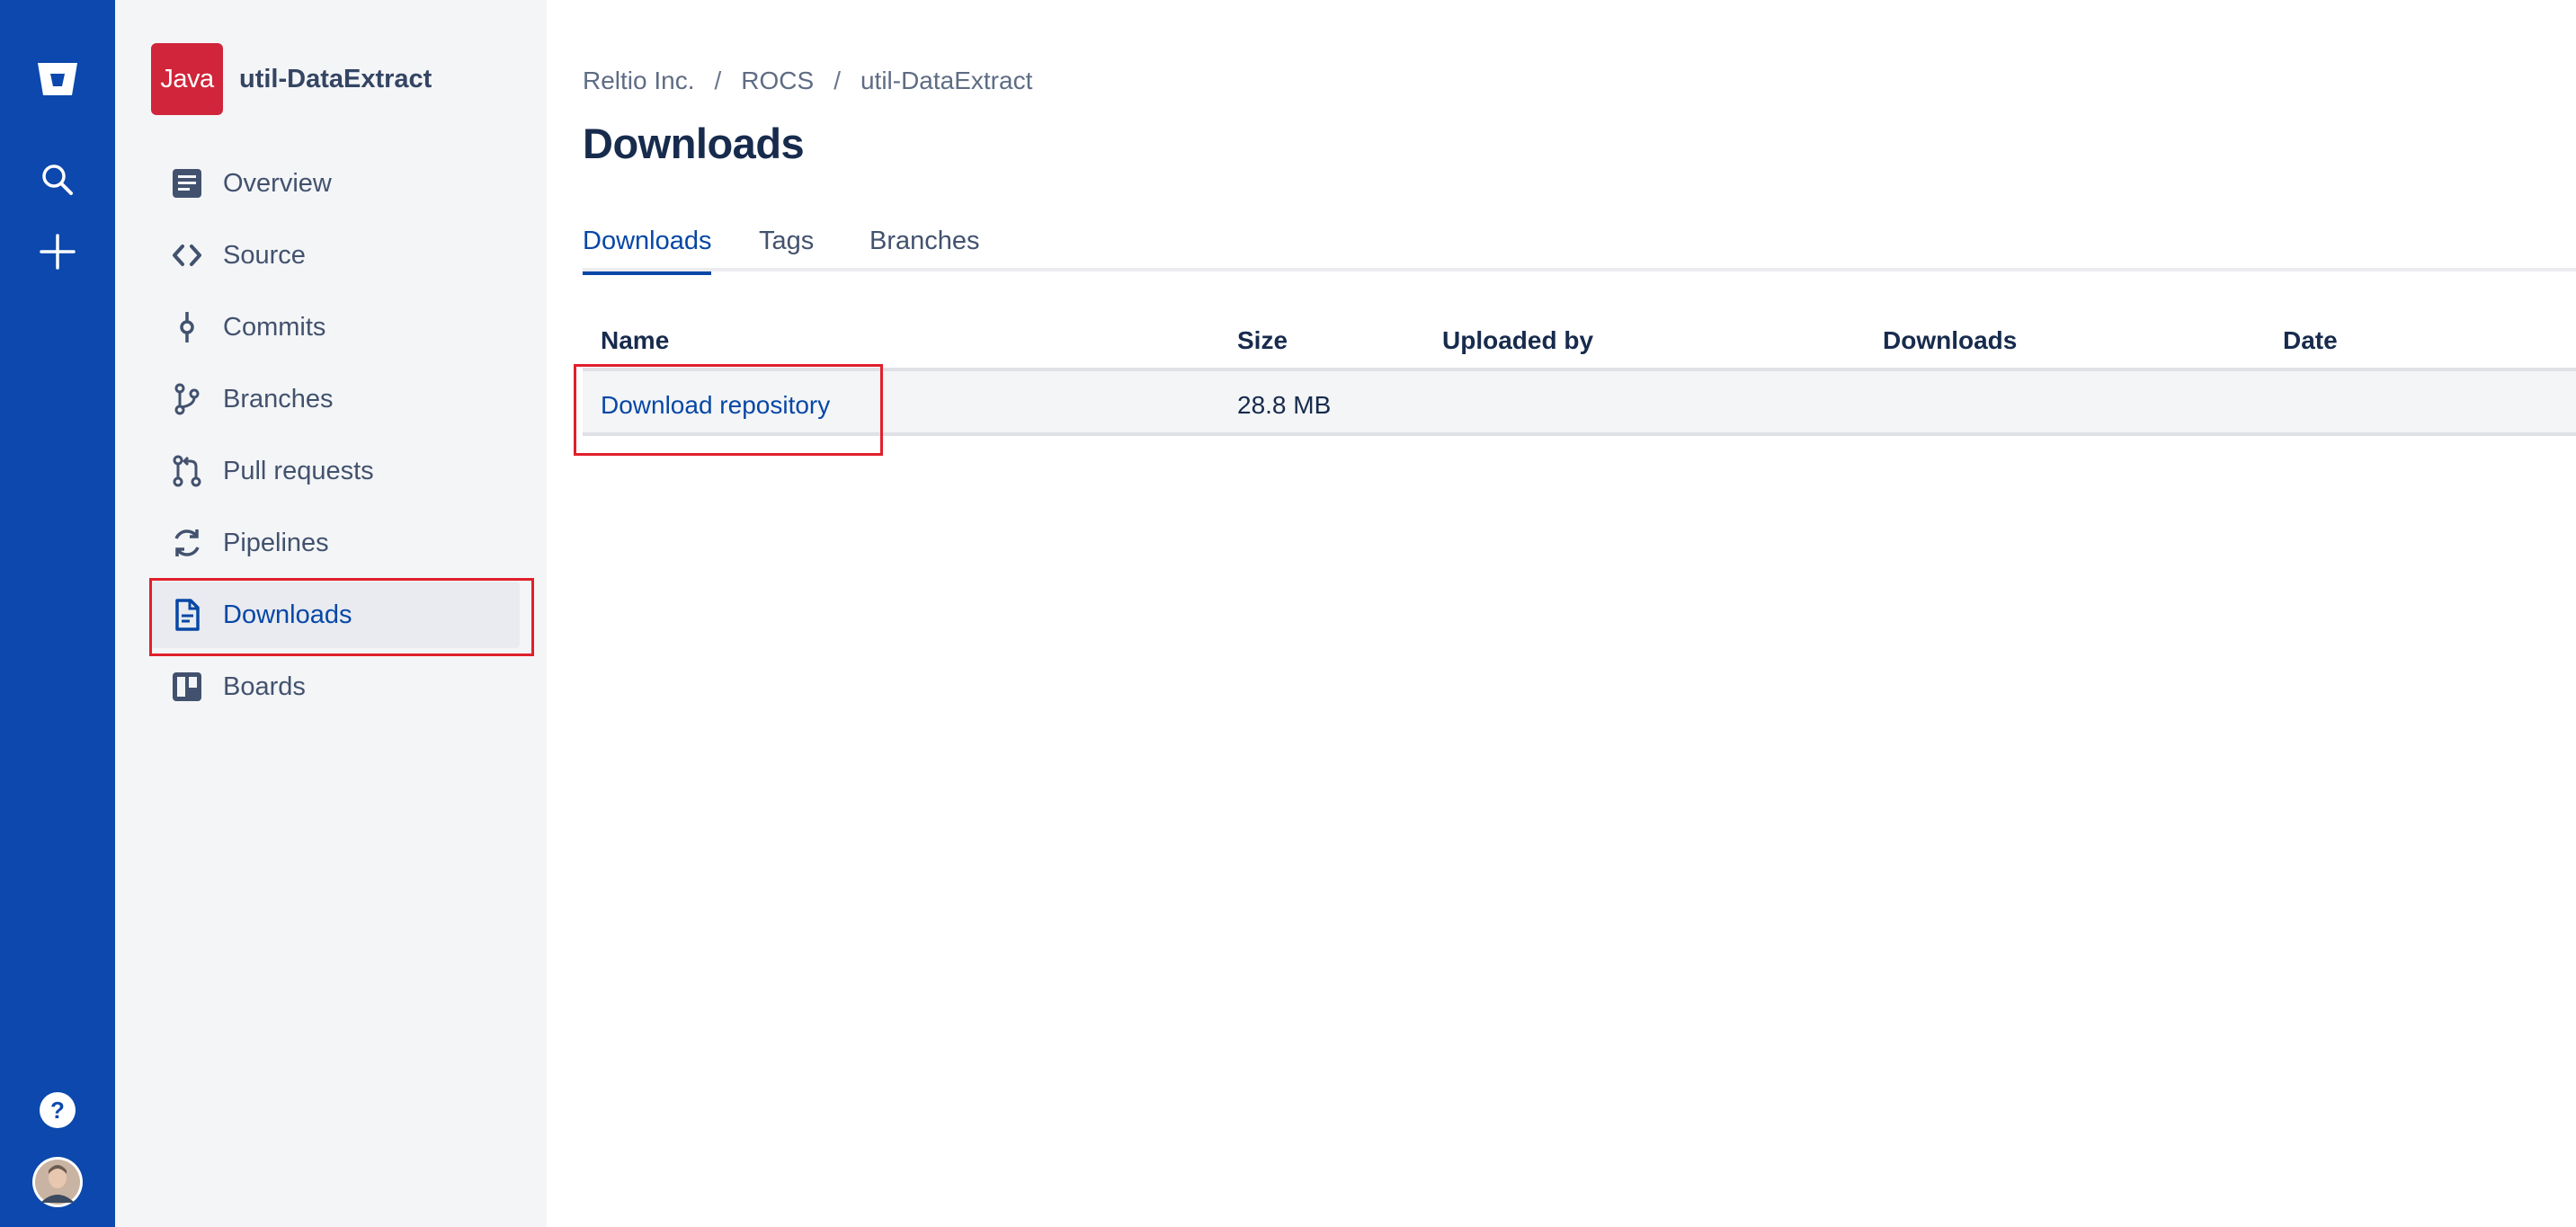  What do you see at coordinates (2310, 340) in the screenshot?
I see `column-header-date: Date` at bounding box center [2310, 340].